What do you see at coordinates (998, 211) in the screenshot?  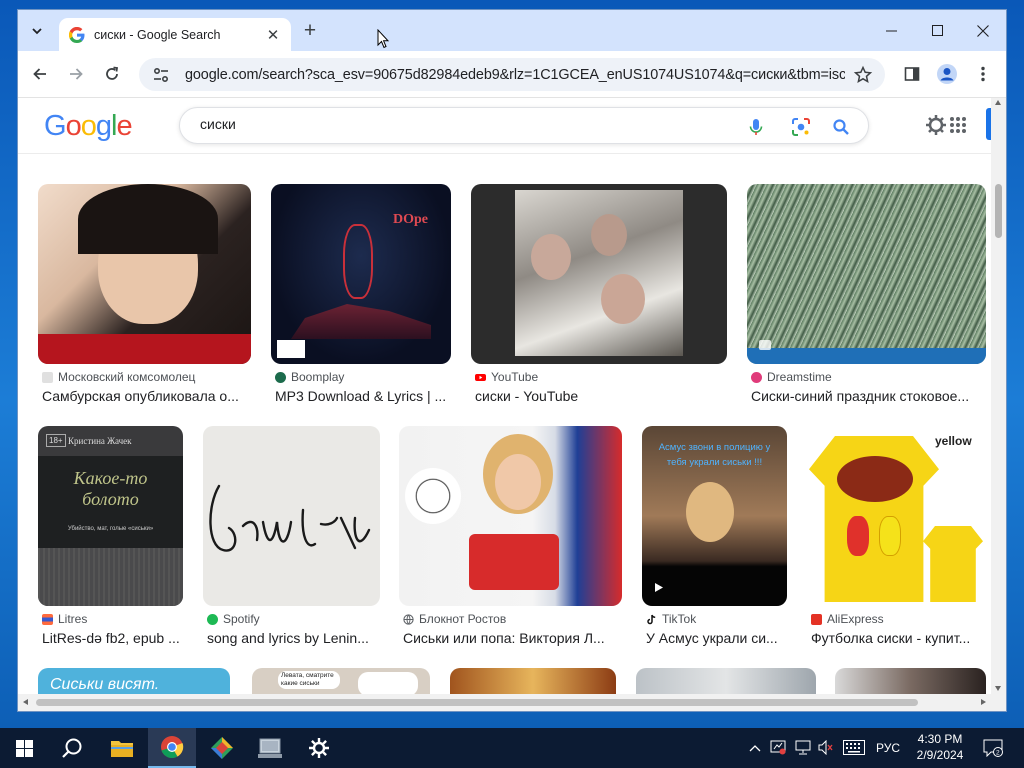 I see `vertical-scroll-thumb` at bounding box center [998, 211].